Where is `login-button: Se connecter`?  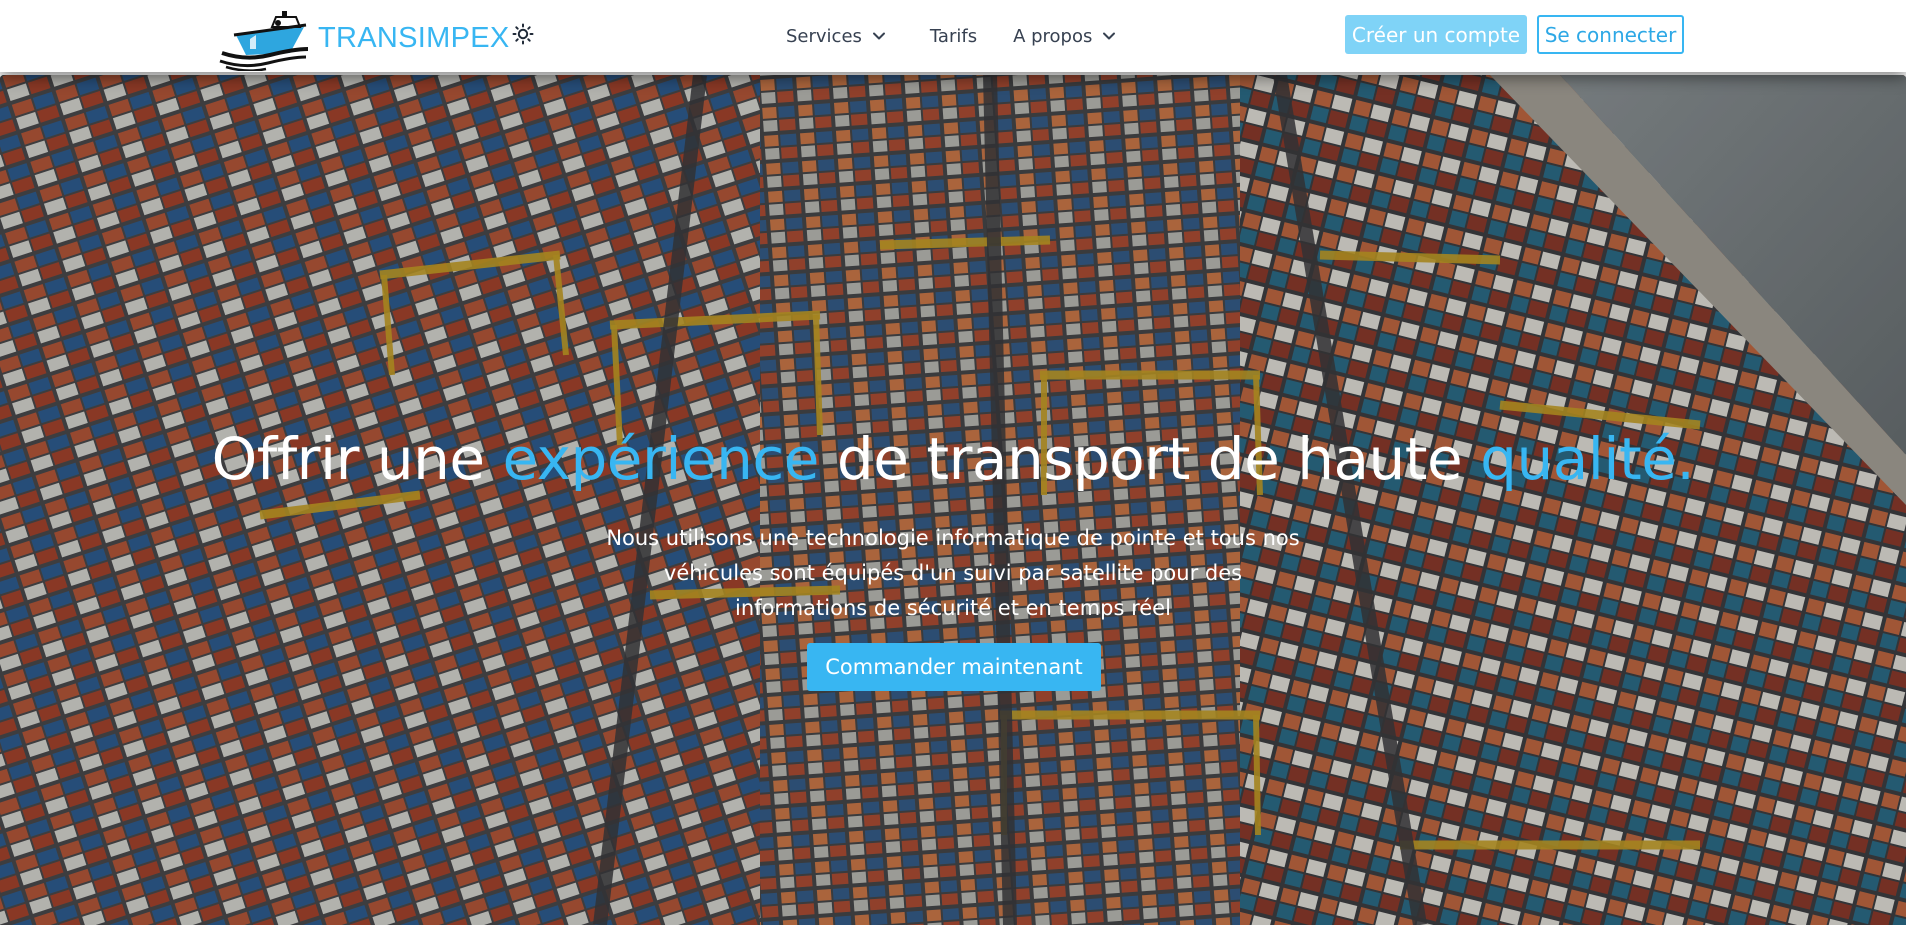 login-button: Se connecter is located at coordinates (1610, 34).